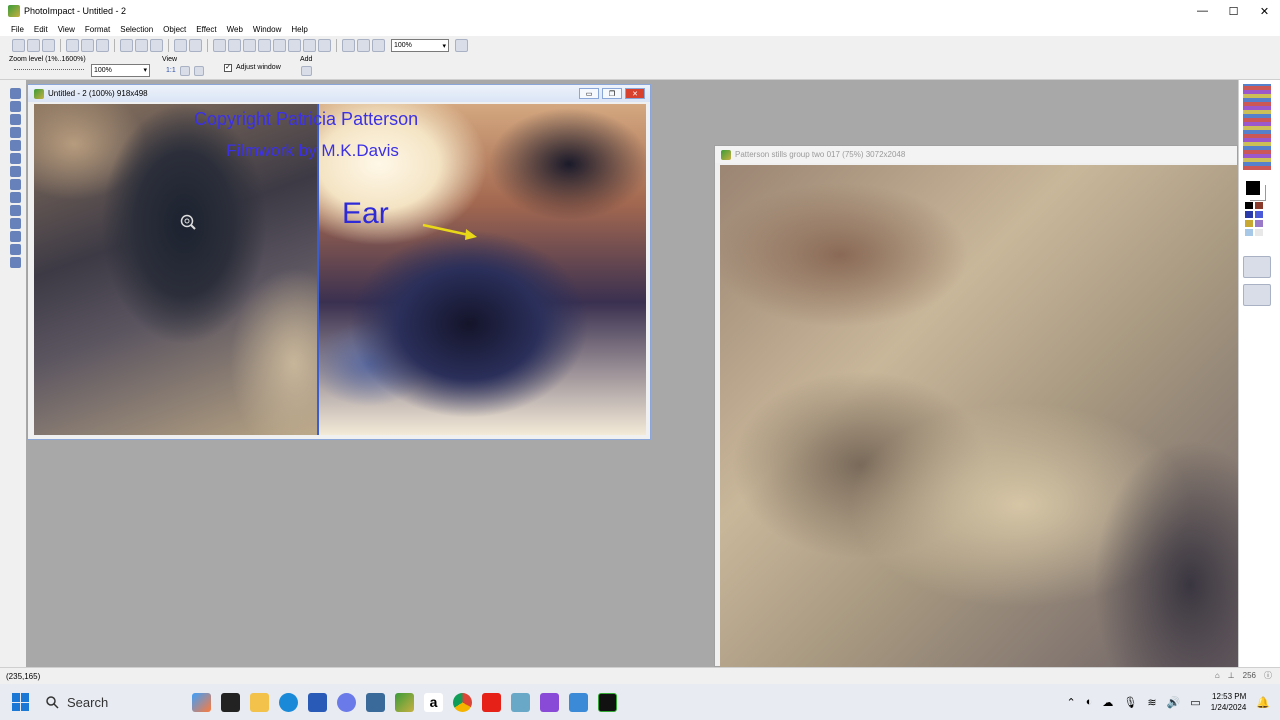 This screenshot has width=1280, height=720. Describe the element at coordinates (102, 45) in the screenshot. I see `scan-icon` at that location.